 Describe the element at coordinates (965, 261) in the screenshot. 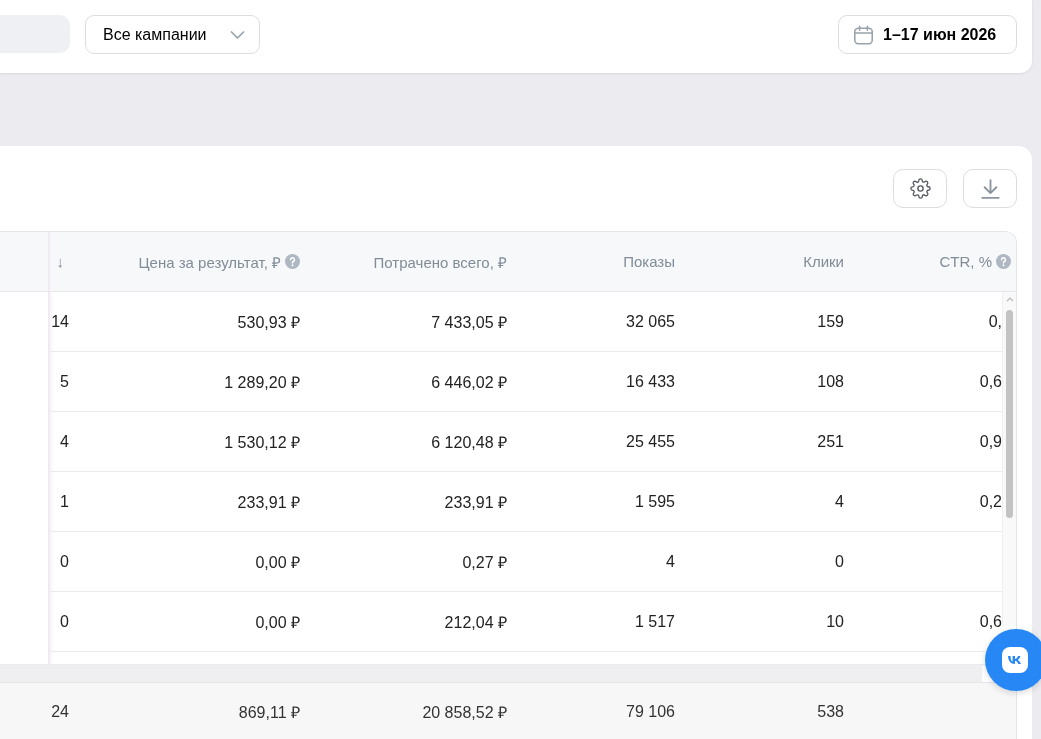

I see `column-header: CTR, %` at that location.